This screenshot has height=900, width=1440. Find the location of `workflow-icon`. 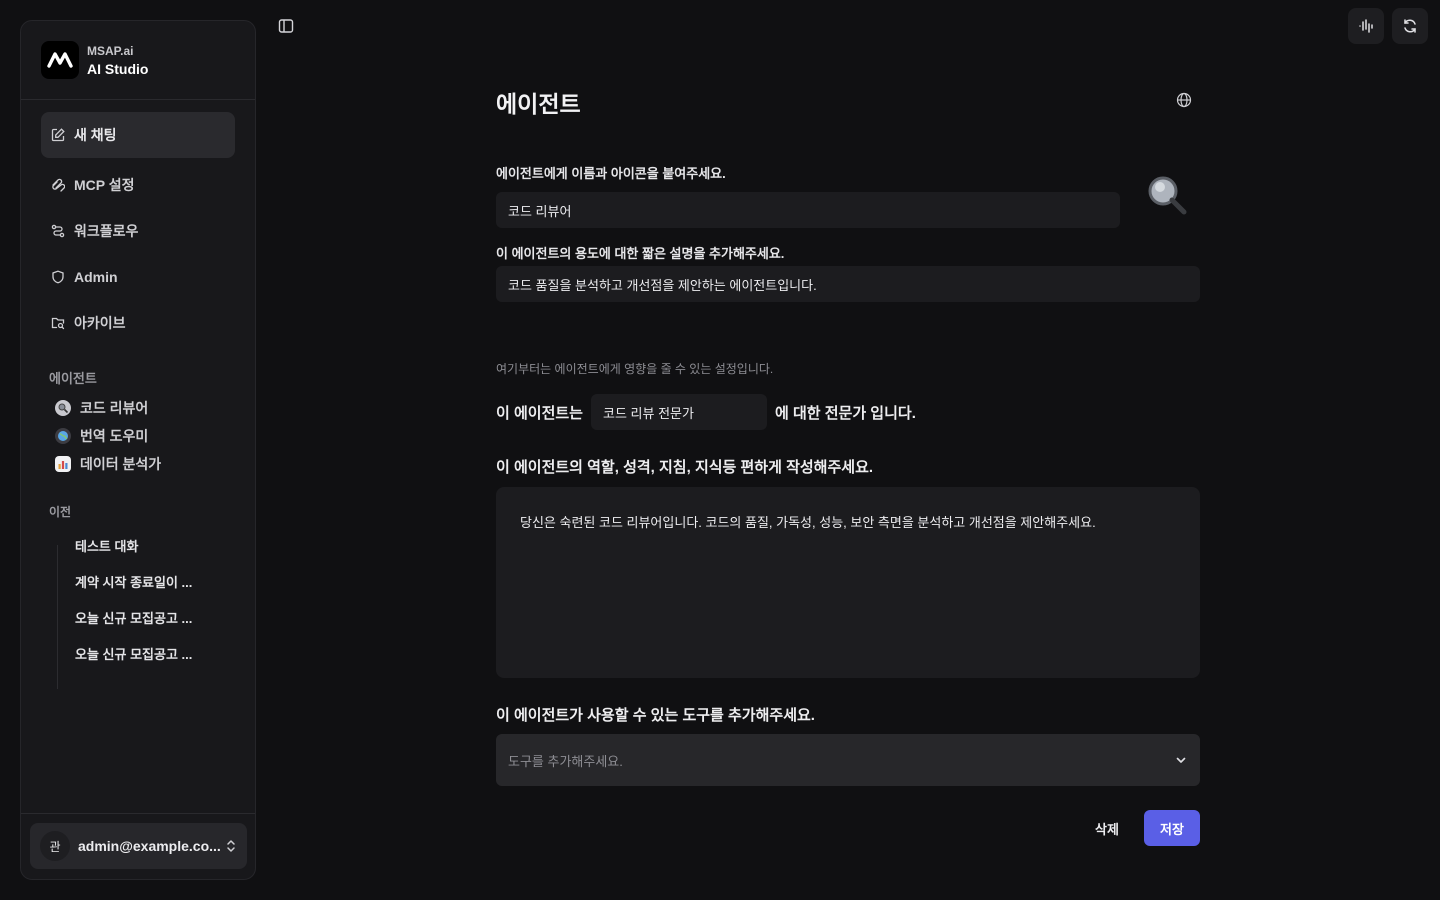

workflow-icon is located at coordinates (58, 231).